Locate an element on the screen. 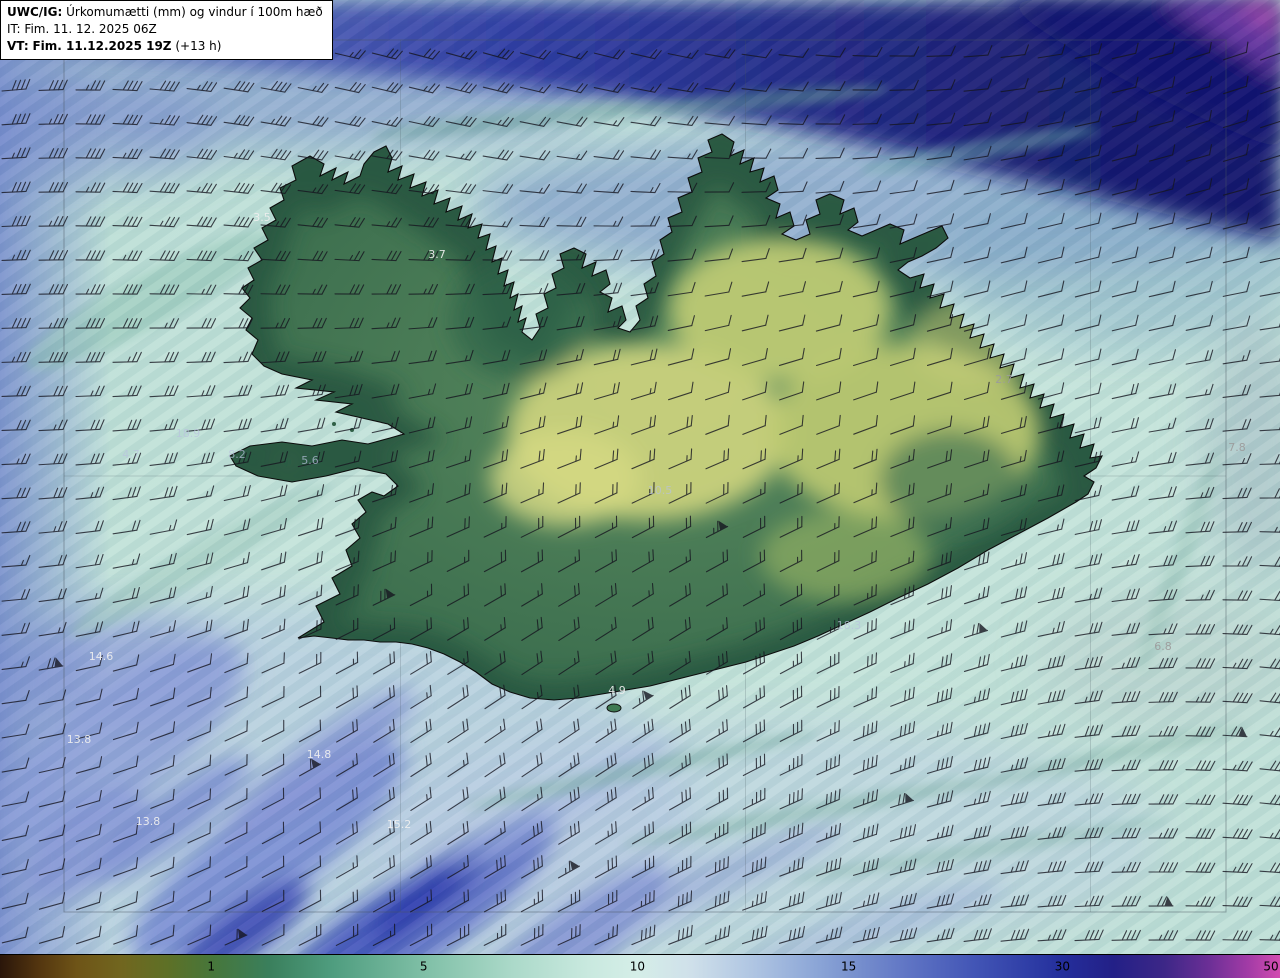 This screenshot has width=1280, height=978. map-title: Úrkomumætti (mm) og vindur í 100m hæð is located at coordinates (194, 12).